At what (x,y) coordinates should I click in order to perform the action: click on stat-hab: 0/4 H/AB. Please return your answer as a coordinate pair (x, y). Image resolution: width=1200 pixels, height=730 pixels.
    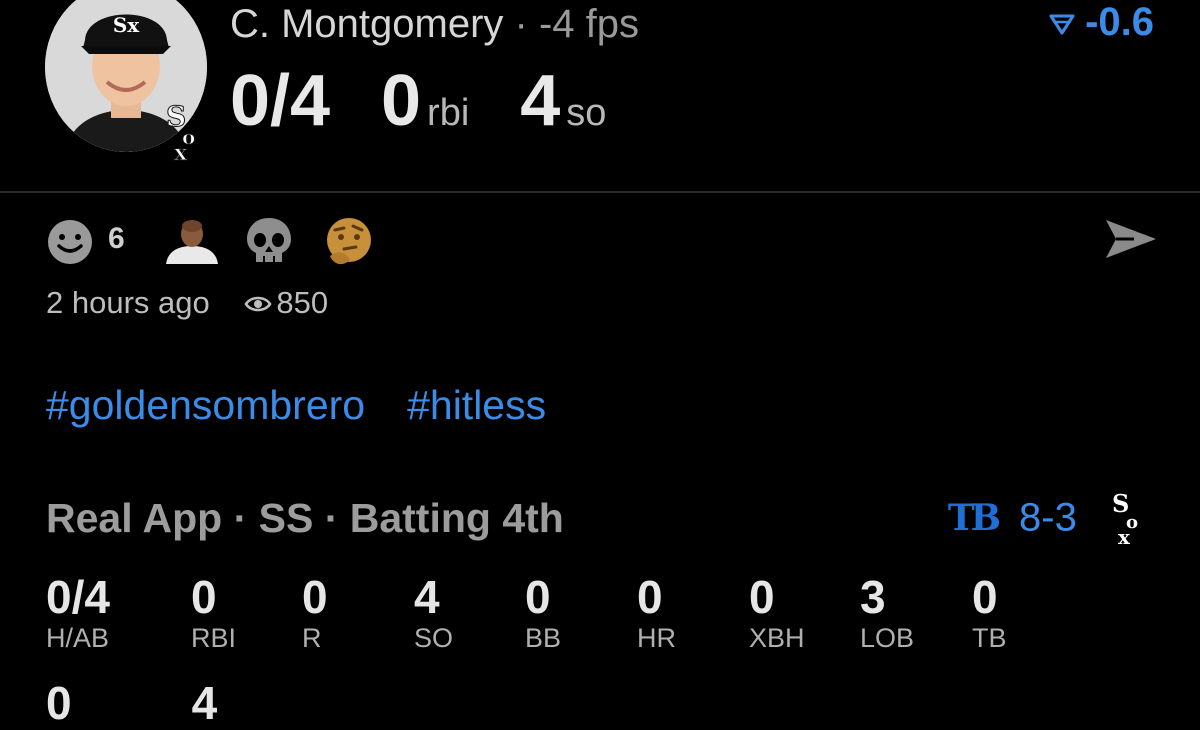
    Looking at the image, I should click on (102, 612).